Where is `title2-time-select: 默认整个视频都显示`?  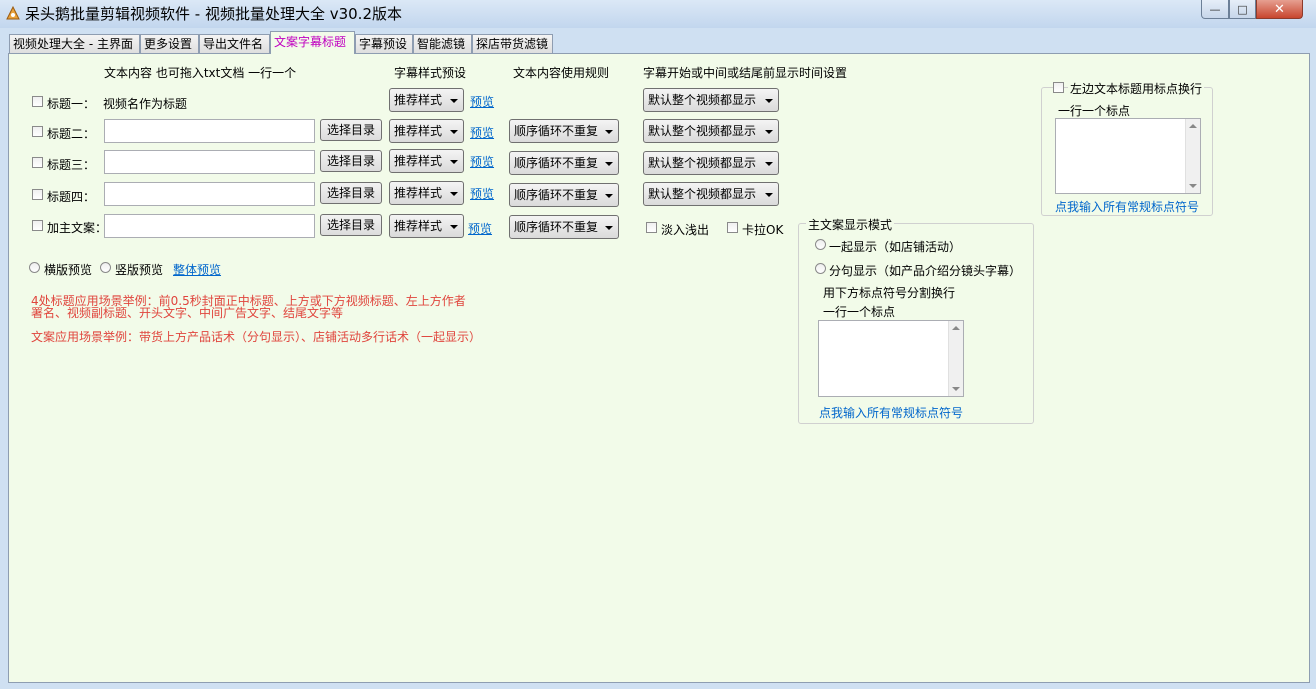 title2-time-select: 默认整个视频都显示 is located at coordinates (711, 131).